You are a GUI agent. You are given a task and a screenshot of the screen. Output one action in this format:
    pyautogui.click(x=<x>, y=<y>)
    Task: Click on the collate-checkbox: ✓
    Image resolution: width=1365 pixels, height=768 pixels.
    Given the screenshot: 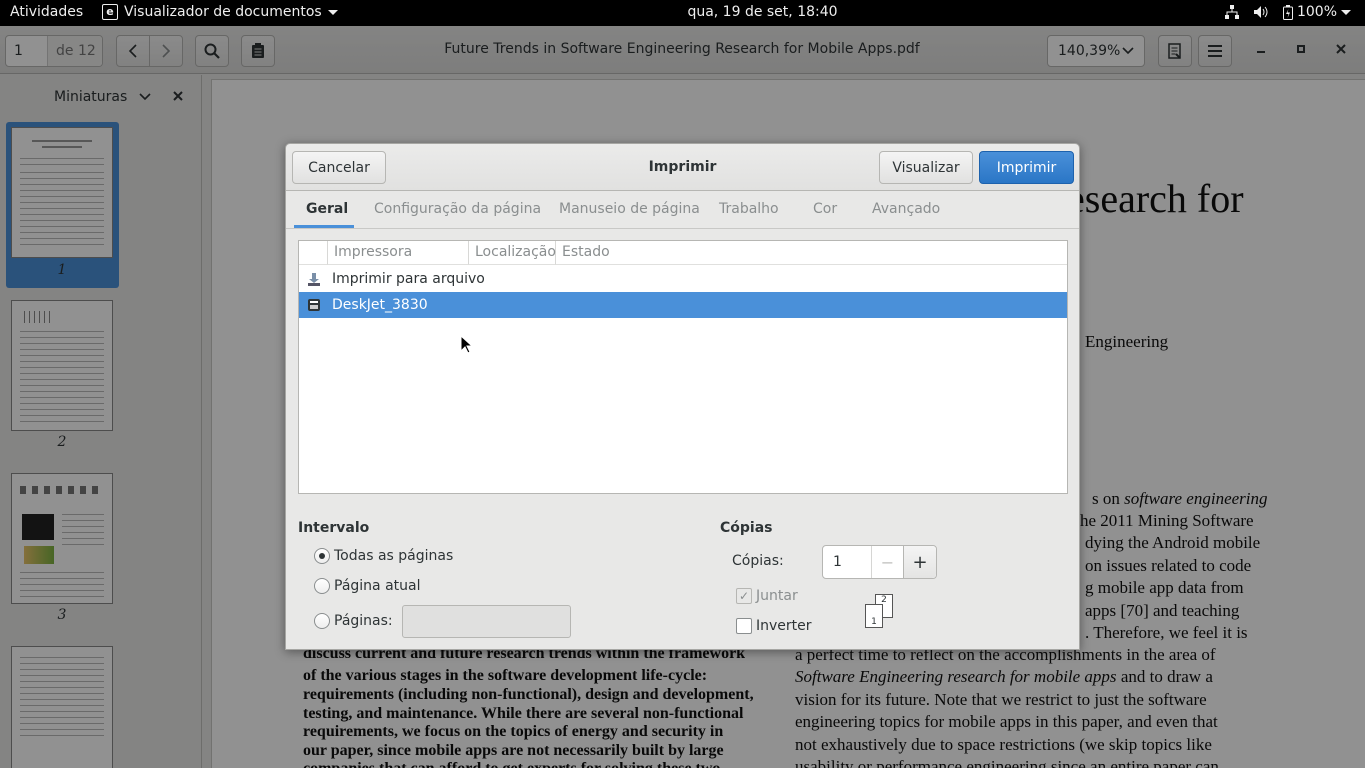 What is the action you would take?
    pyautogui.click(x=744, y=596)
    